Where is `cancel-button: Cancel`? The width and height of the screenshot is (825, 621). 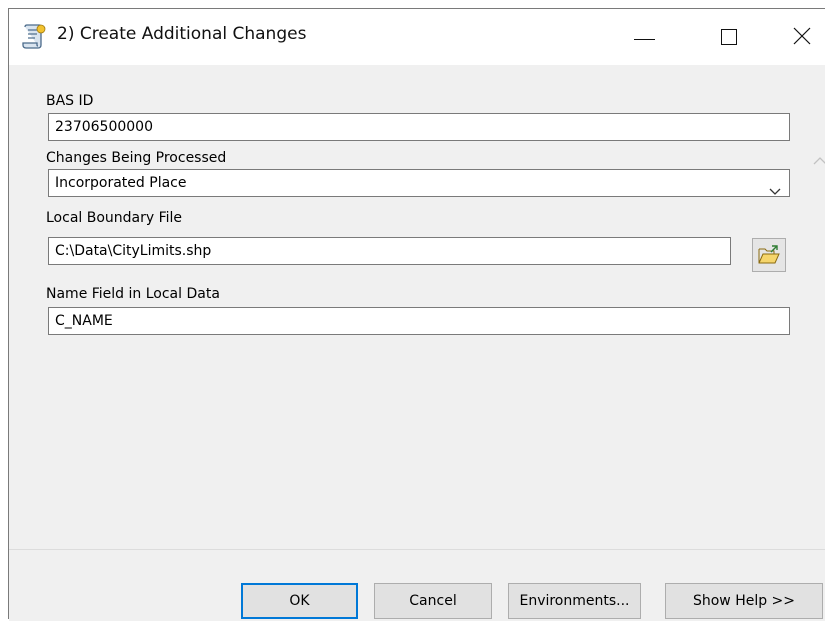 cancel-button: Cancel is located at coordinates (433, 601).